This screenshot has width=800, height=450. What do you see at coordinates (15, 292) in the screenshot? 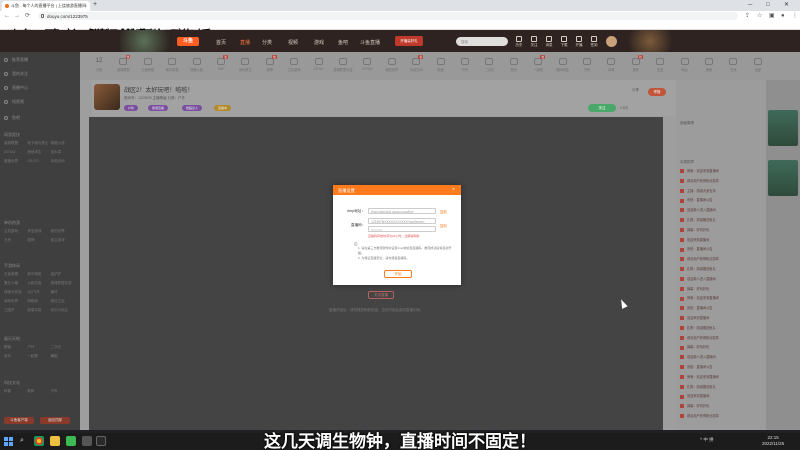
I see `sidebar-grid-item: 球球大作战` at bounding box center [15, 292].